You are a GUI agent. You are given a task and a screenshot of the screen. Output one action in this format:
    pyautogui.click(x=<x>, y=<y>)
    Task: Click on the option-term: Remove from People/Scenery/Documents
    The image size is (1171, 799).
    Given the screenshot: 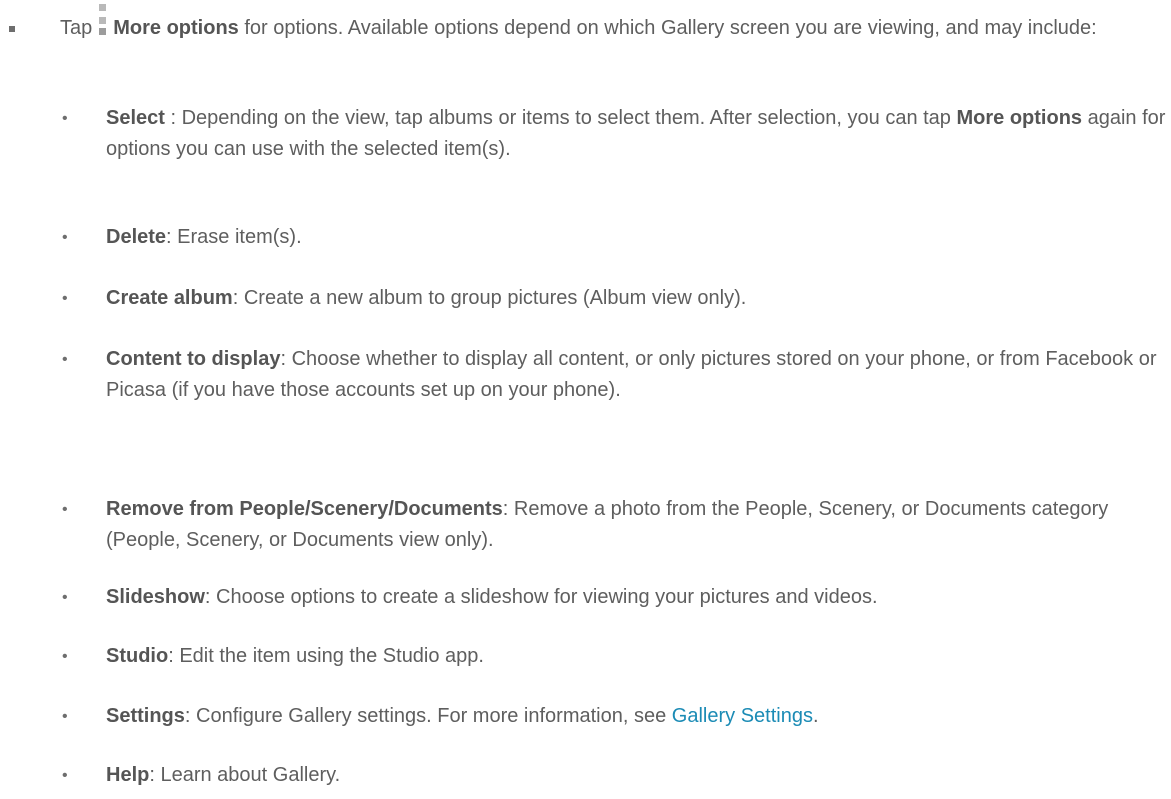 What is the action you would take?
    pyautogui.click(x=304, y=509)
    